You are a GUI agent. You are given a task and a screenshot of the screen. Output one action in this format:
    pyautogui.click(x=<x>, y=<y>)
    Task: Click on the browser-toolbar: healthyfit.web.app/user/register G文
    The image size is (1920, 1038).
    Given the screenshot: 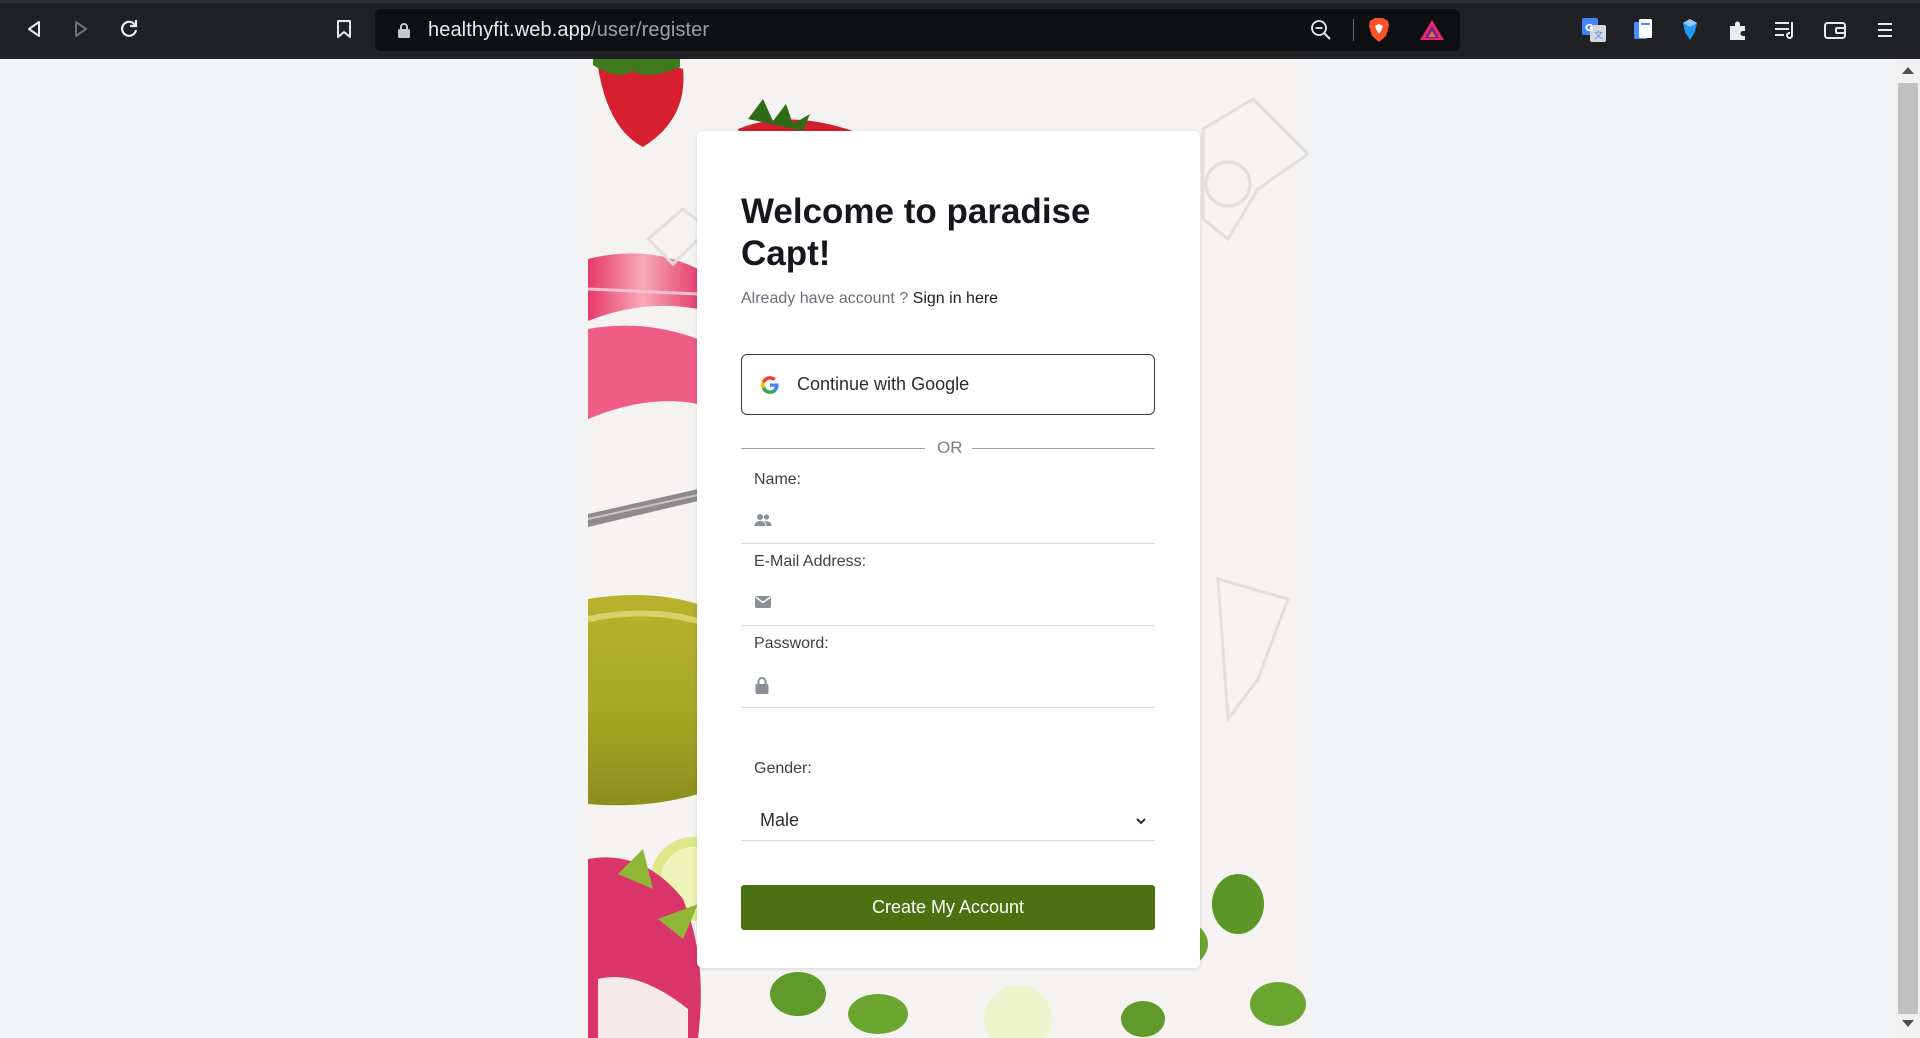 What is the action you would take?
    pyautogui.click(x=960, y=29)
    